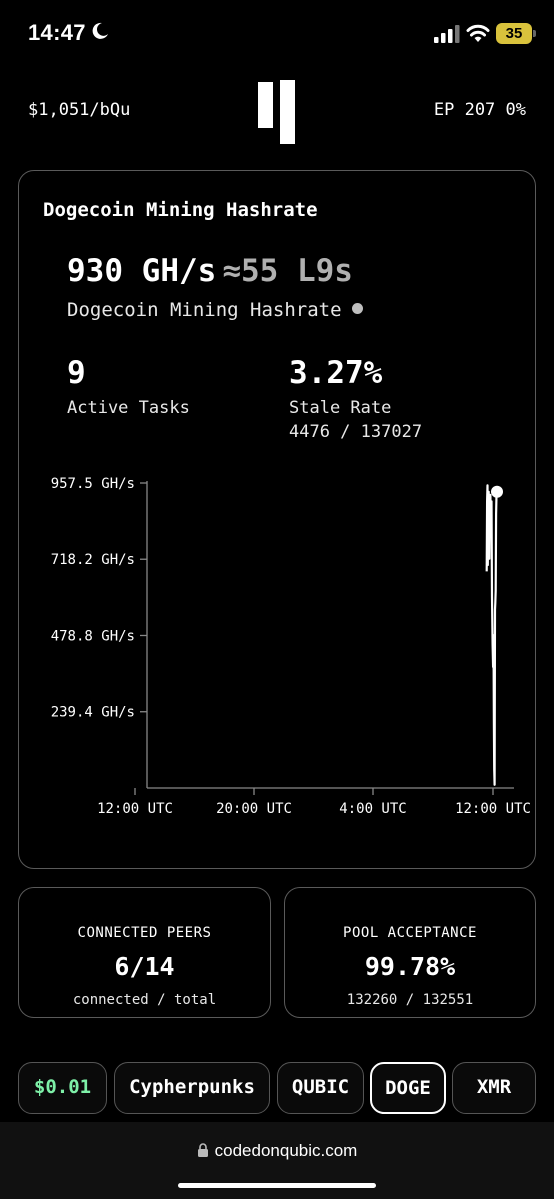  I want to click on peers-sub: connected / total, so click(144, 1000).